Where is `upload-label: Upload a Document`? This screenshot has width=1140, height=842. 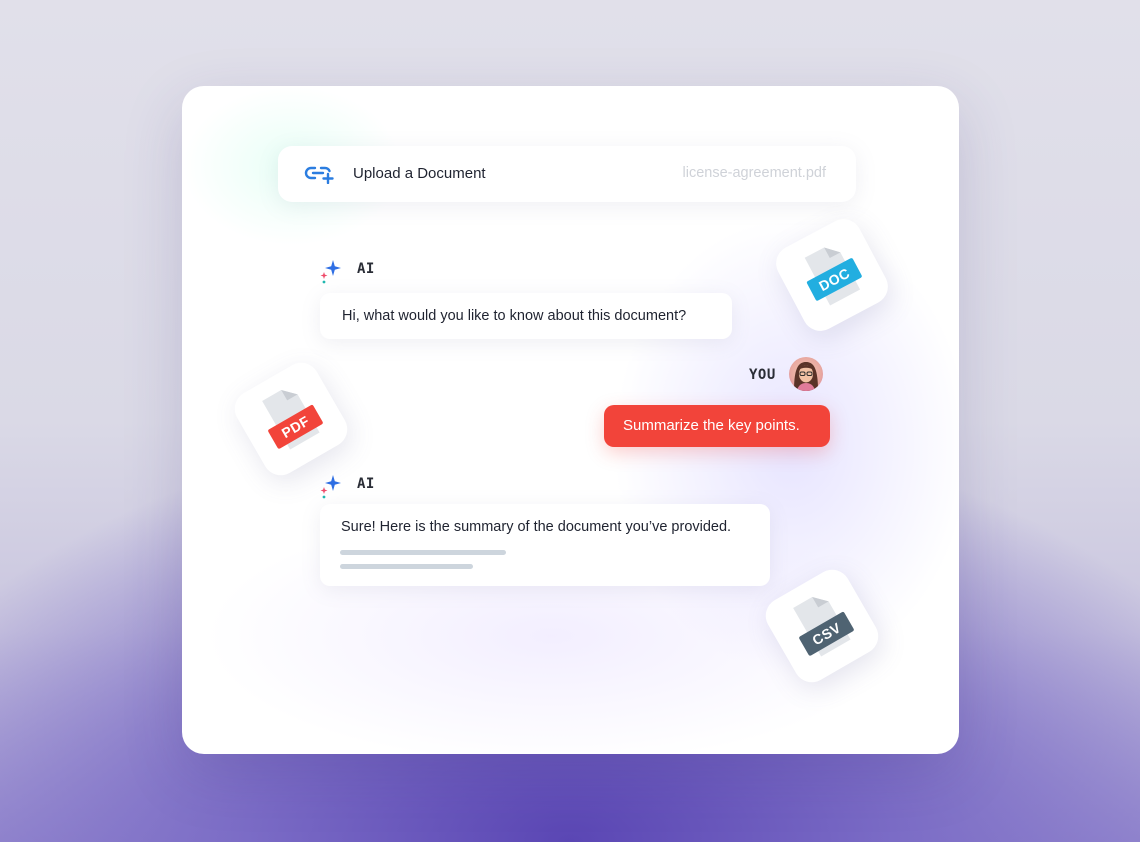 upload-label: Upload a Document is located at coordinates (419, 173).